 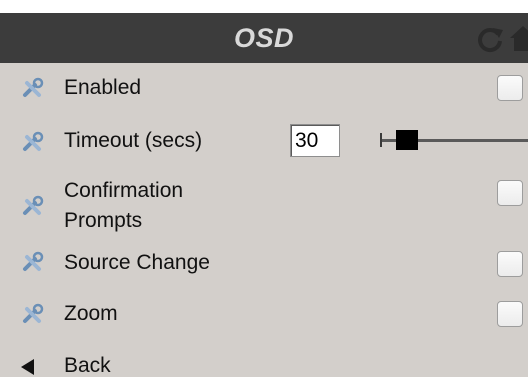 I want to click on back-arrow-icon, so click(x=27, y=367).